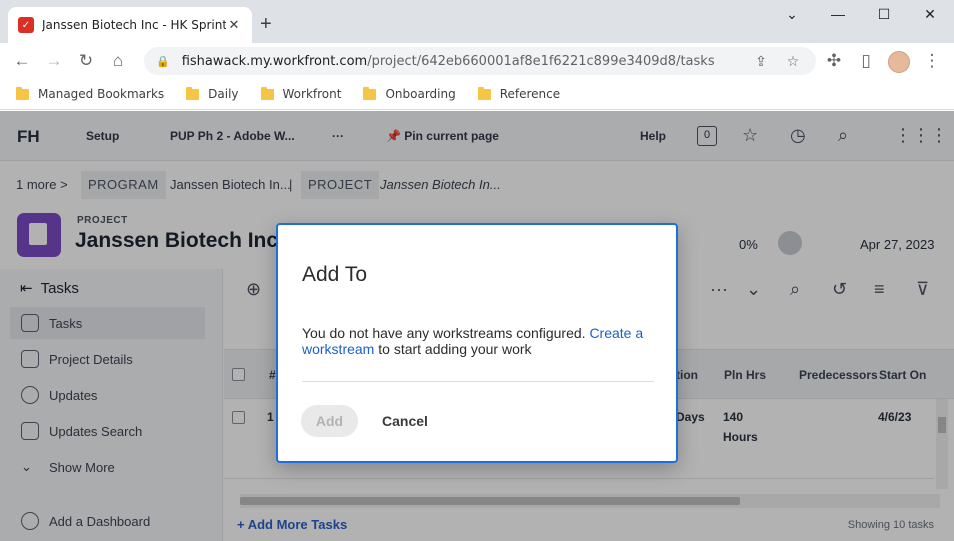  Describe the element at coordinates (300, 93) in the screenshot. I see `bookmark-workfront: Workfront` at that location.